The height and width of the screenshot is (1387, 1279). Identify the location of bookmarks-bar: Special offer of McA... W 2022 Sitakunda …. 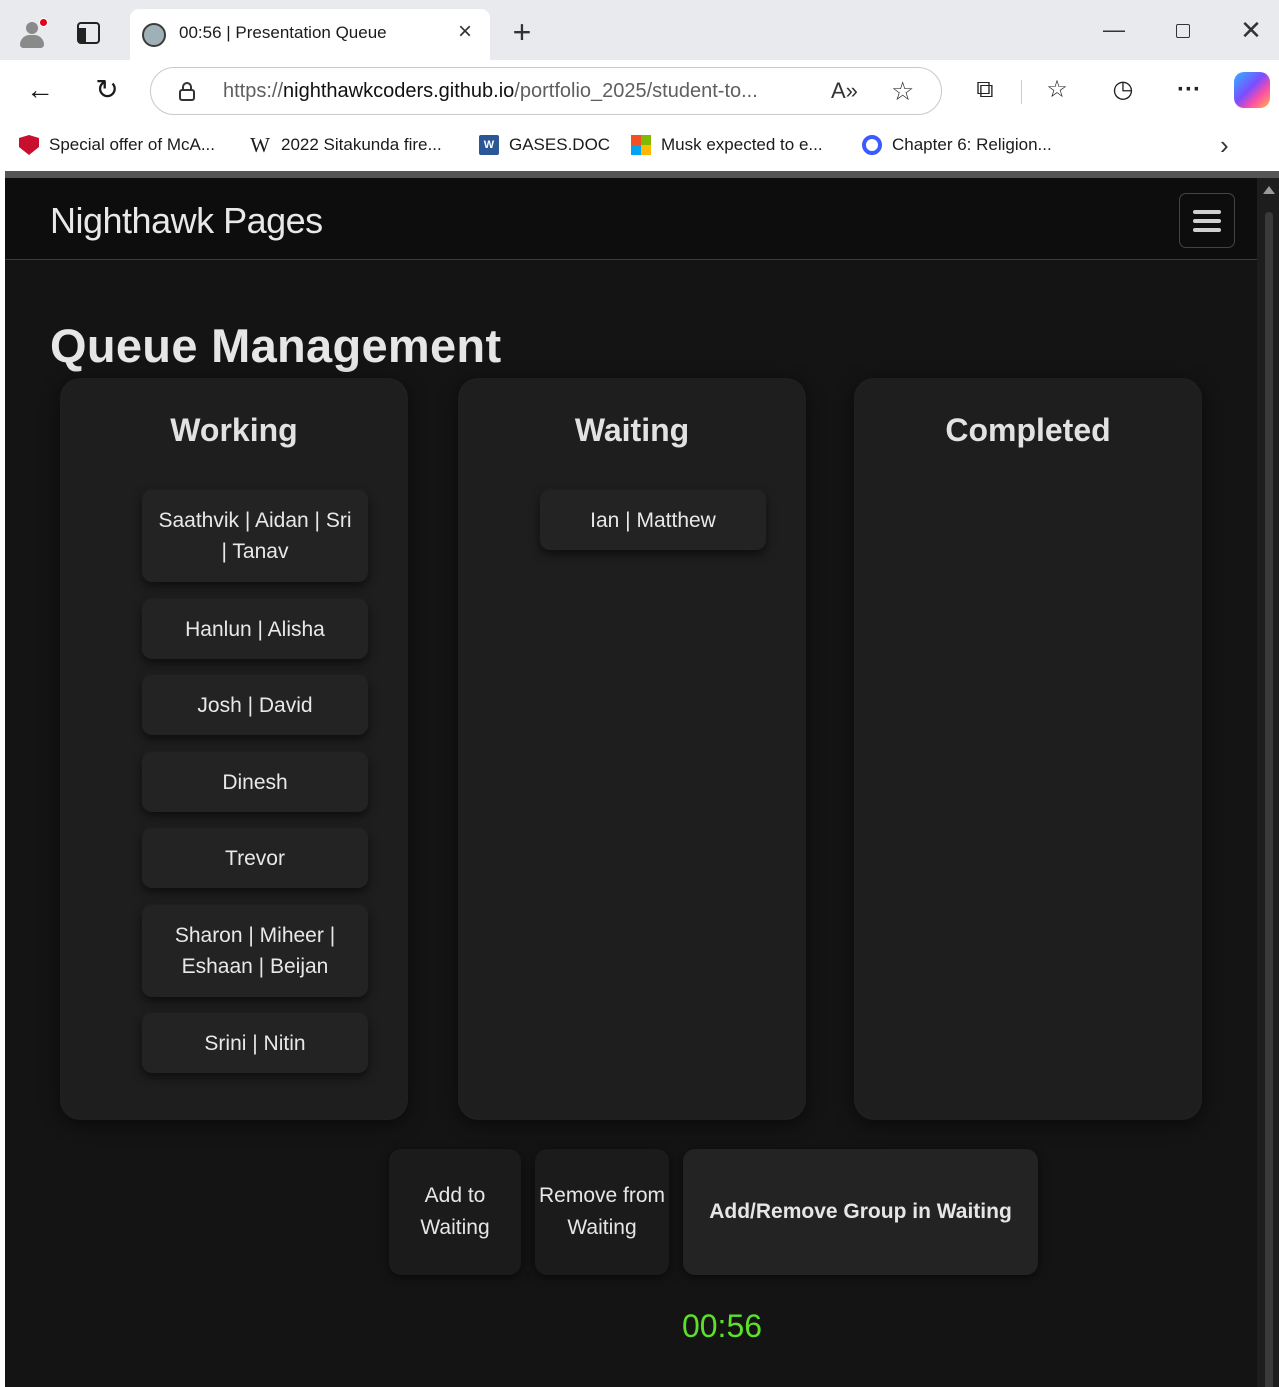
(639, 146).